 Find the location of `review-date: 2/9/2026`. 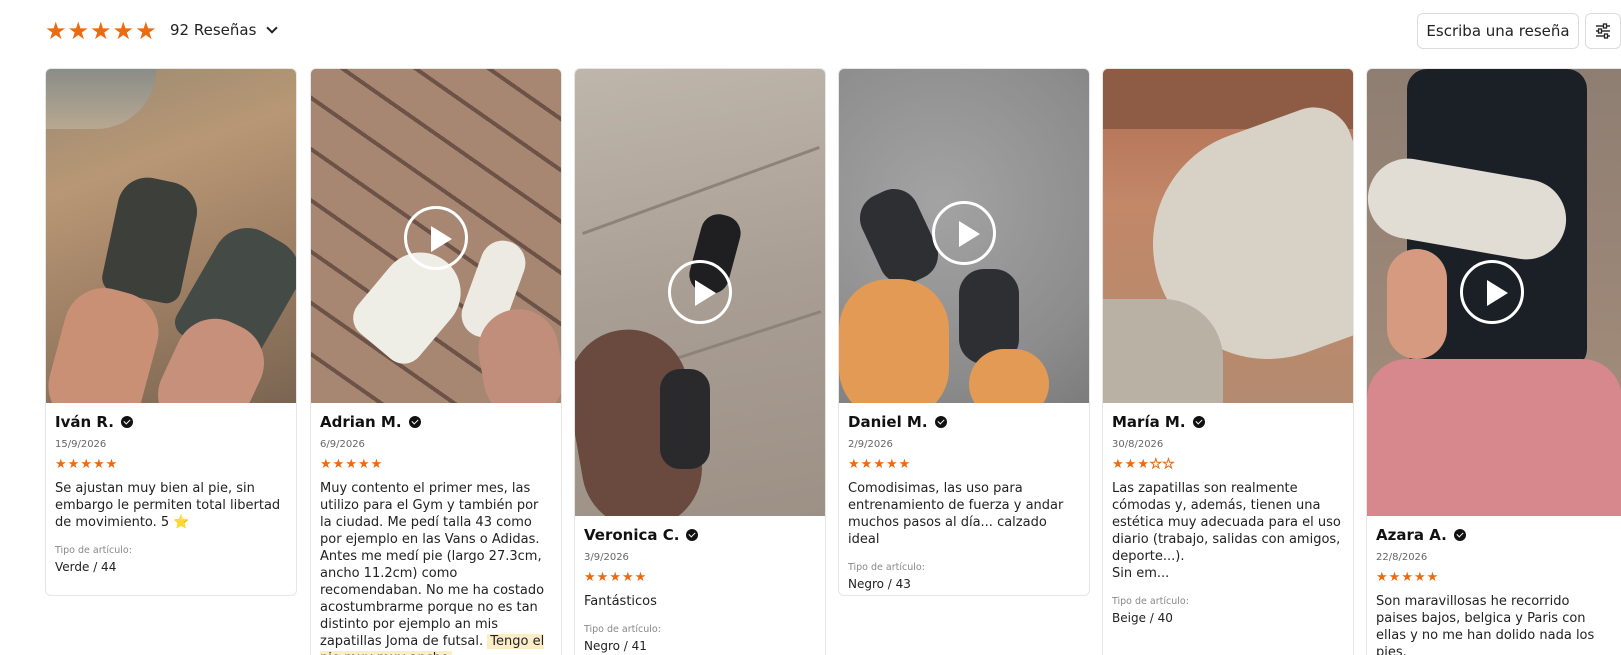

review-date: 2/9/2026 is located at coordinates (870, 444).